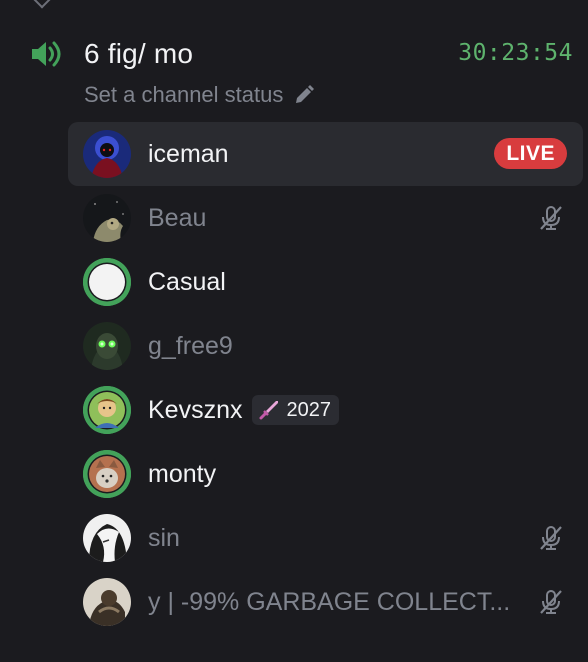 Image resolution: width=588 pixels, height=662 pixels. Describe the element at coordinates (42, 4) in the screenshot. I see `chevron-icon` at that location.